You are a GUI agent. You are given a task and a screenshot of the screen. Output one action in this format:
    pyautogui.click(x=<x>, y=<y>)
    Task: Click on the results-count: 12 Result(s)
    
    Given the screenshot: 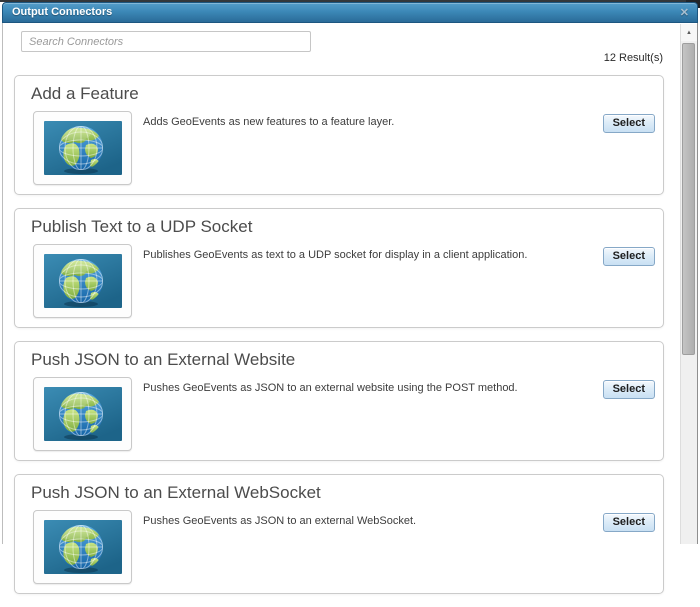 What is the action you would take?
    pyautogui.click(x=633, y=58)
    